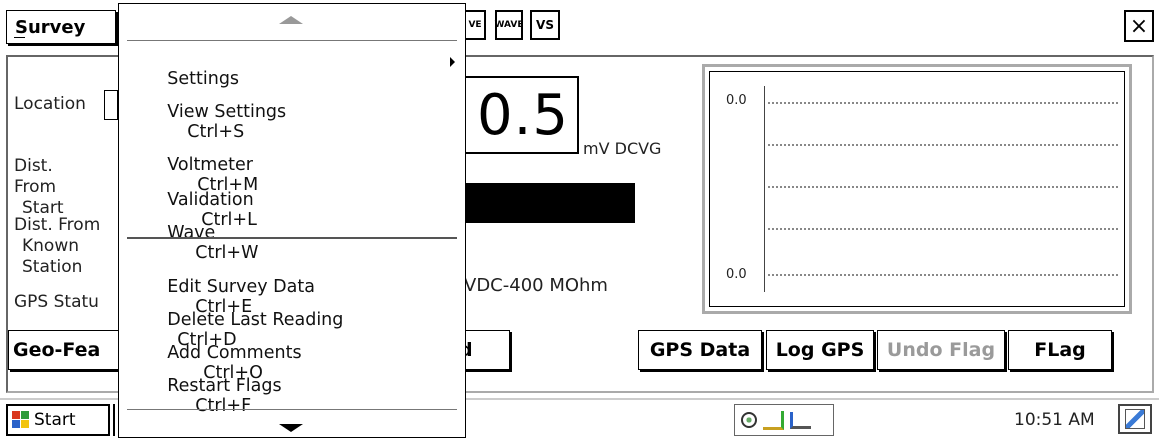 This screenshot has height=440, width=1159. What do you see at coordinates (50, 104) in the screenshot?
I see `location-label: Location` at bounding box center [50, 104].